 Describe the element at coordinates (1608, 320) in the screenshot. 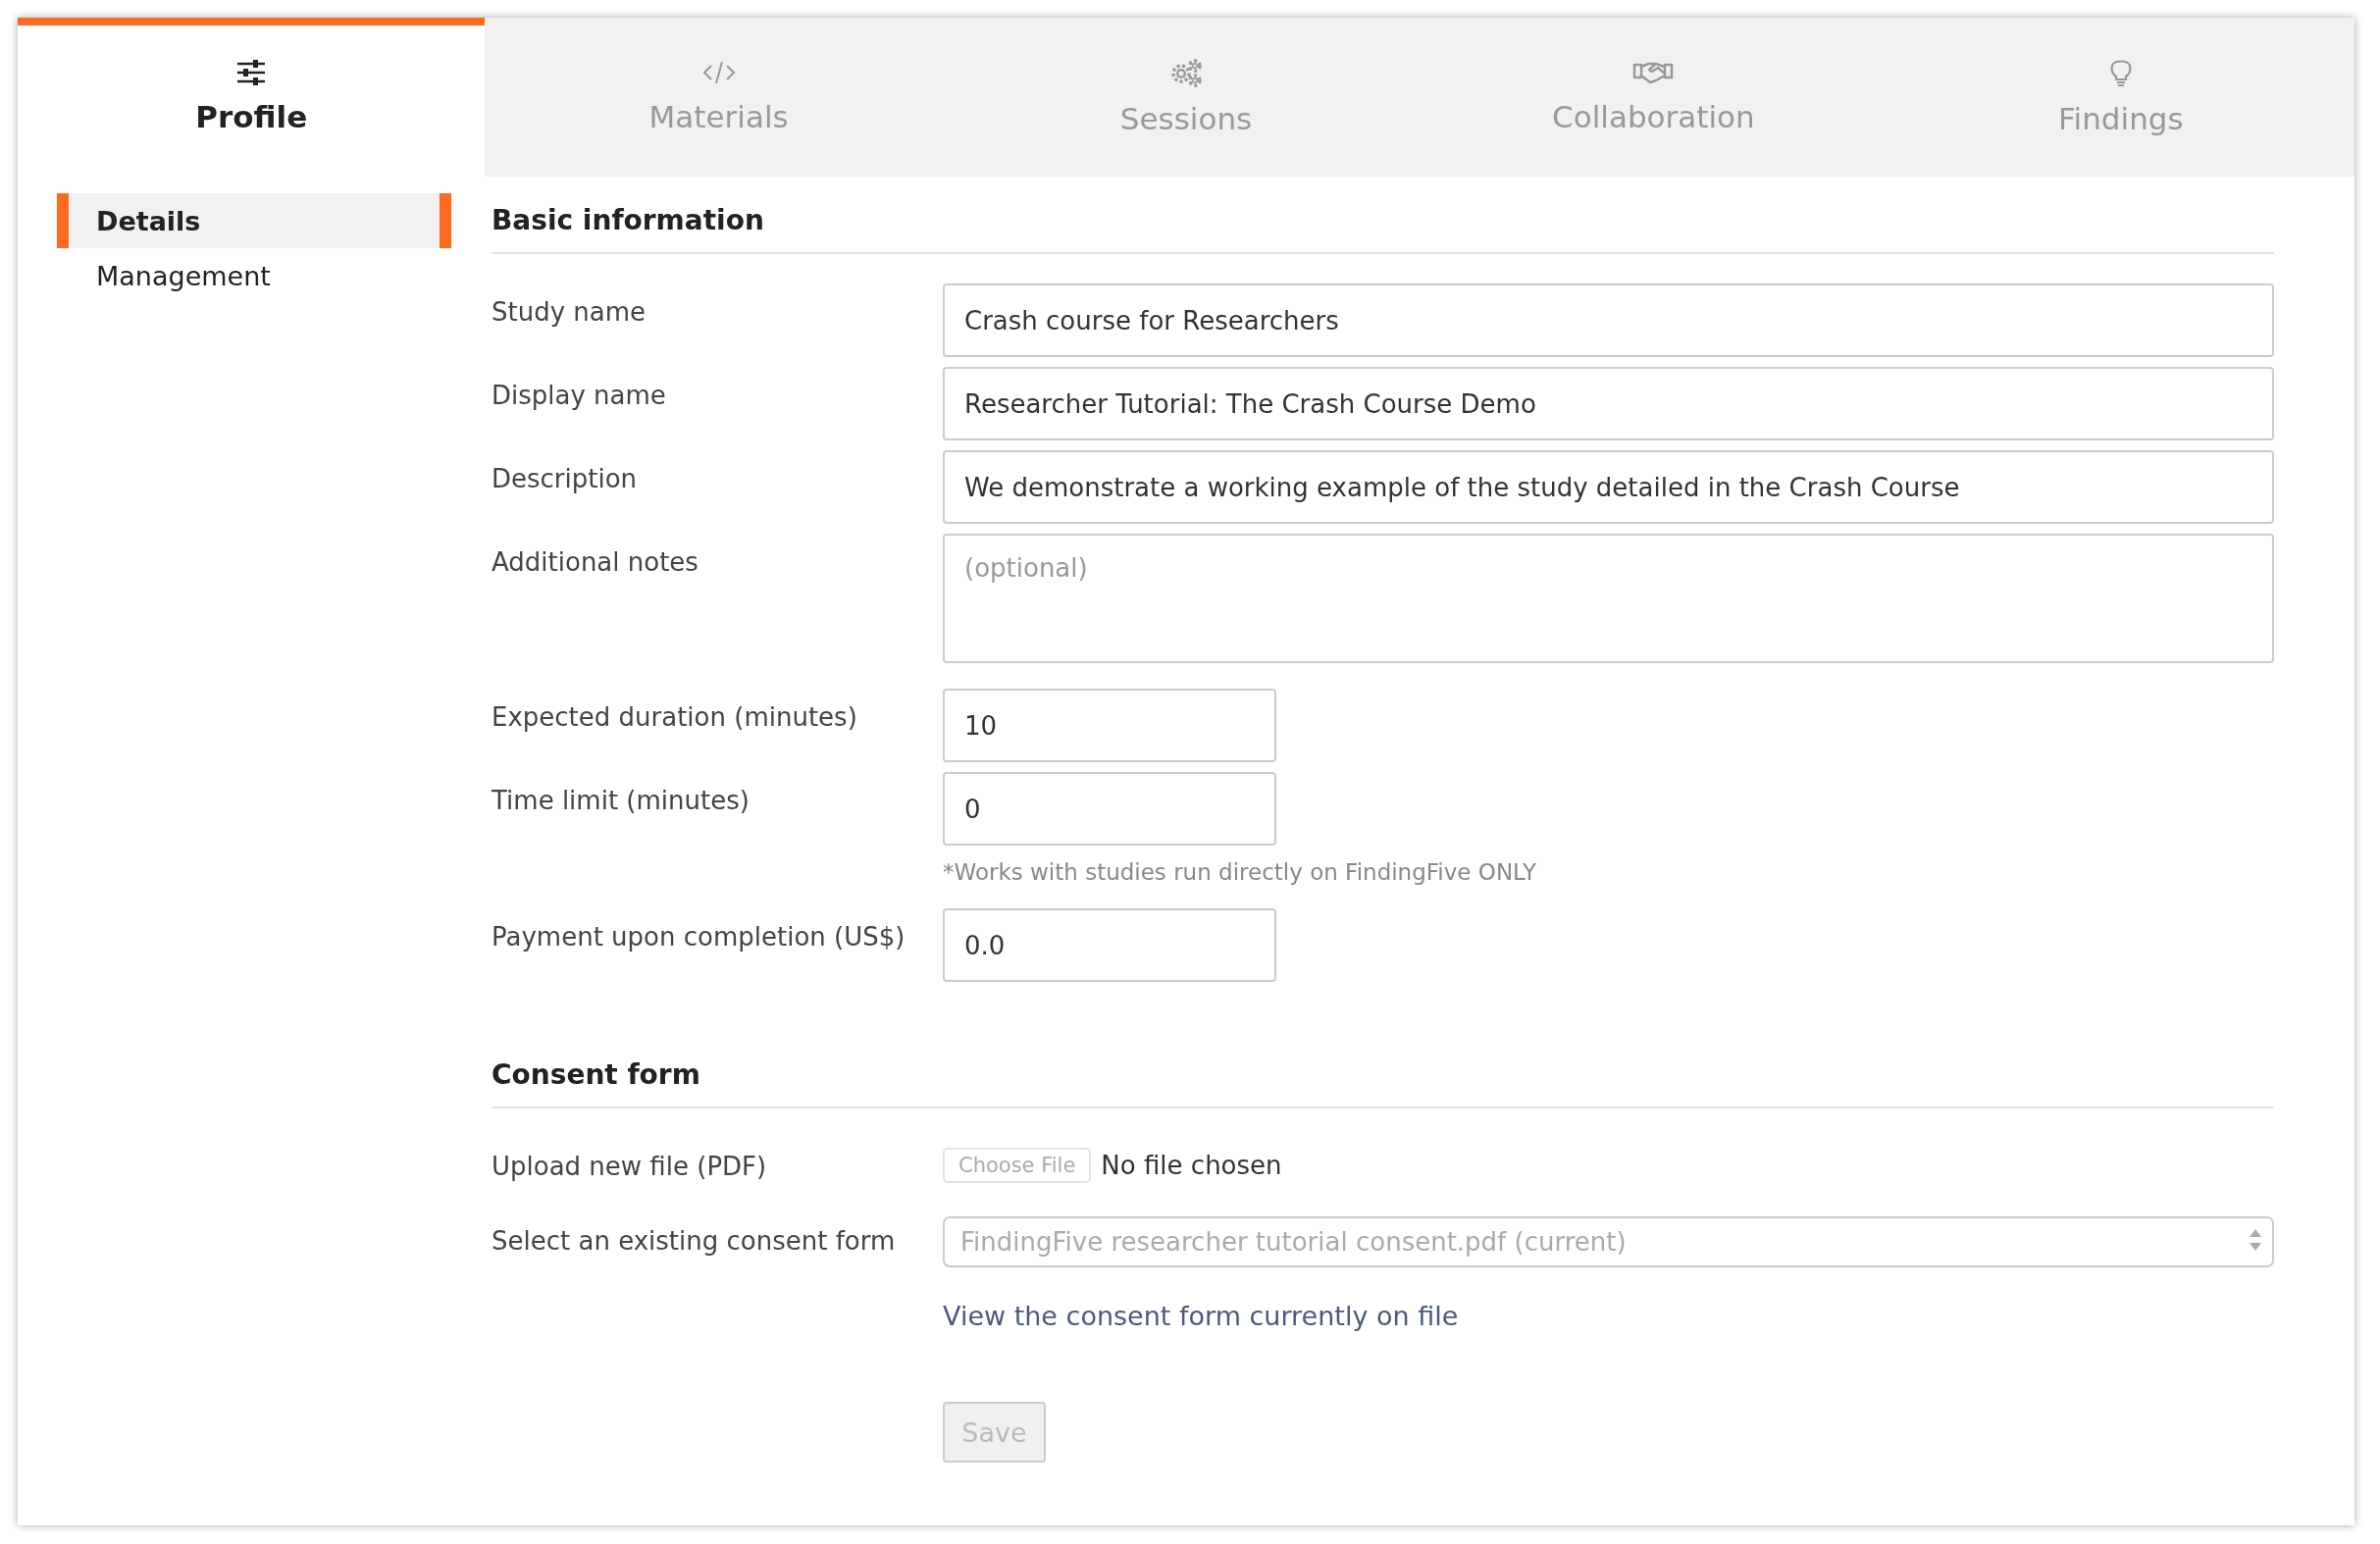

I see `text-field: Crash course for Researchers` at that location.